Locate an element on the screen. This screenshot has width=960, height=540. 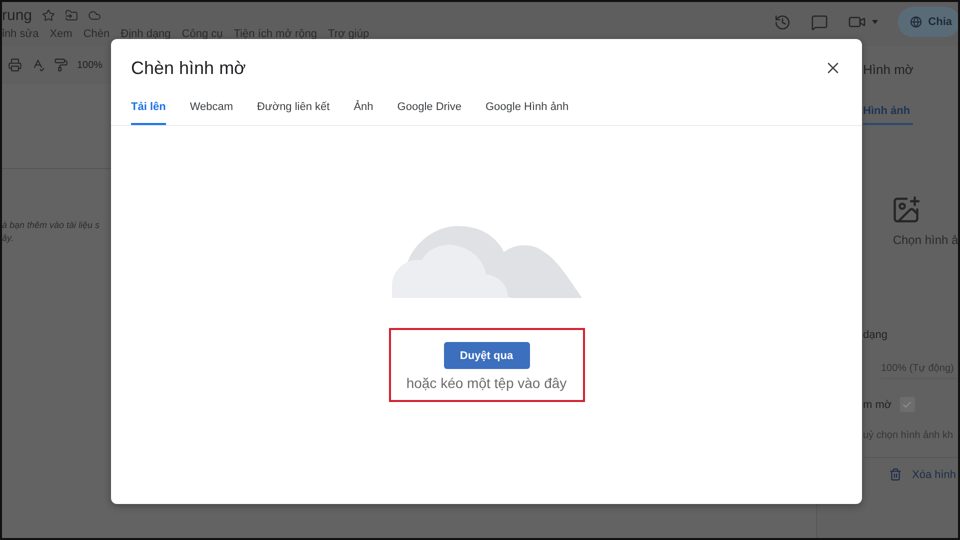
globe-icon is located at coordinates (916, 22).